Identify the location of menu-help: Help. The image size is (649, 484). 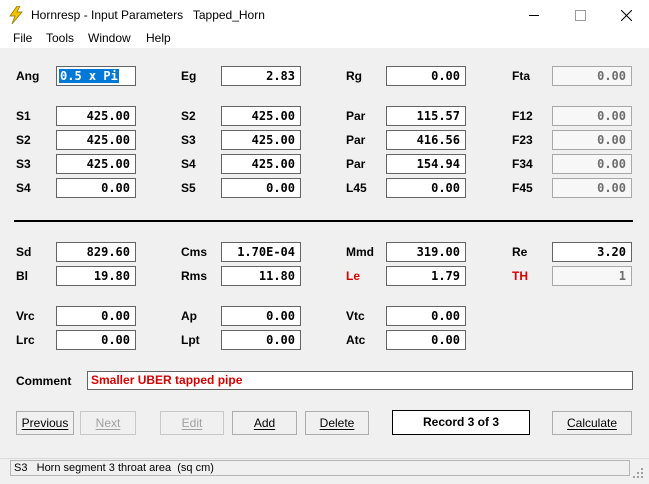
(158, 38).